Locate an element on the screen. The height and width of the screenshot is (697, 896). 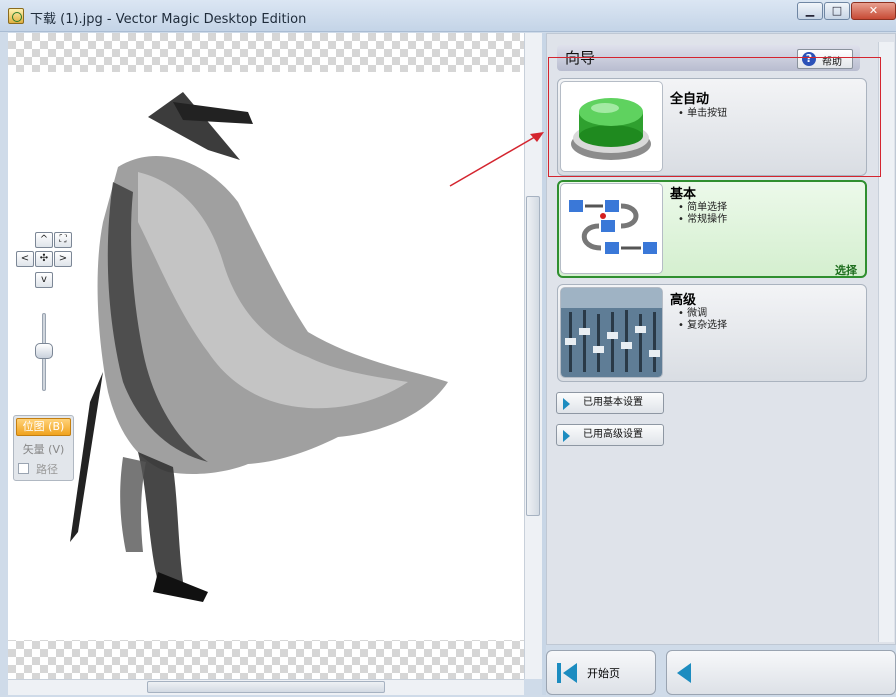
start-page-icon is located at coordinates (567, 673).